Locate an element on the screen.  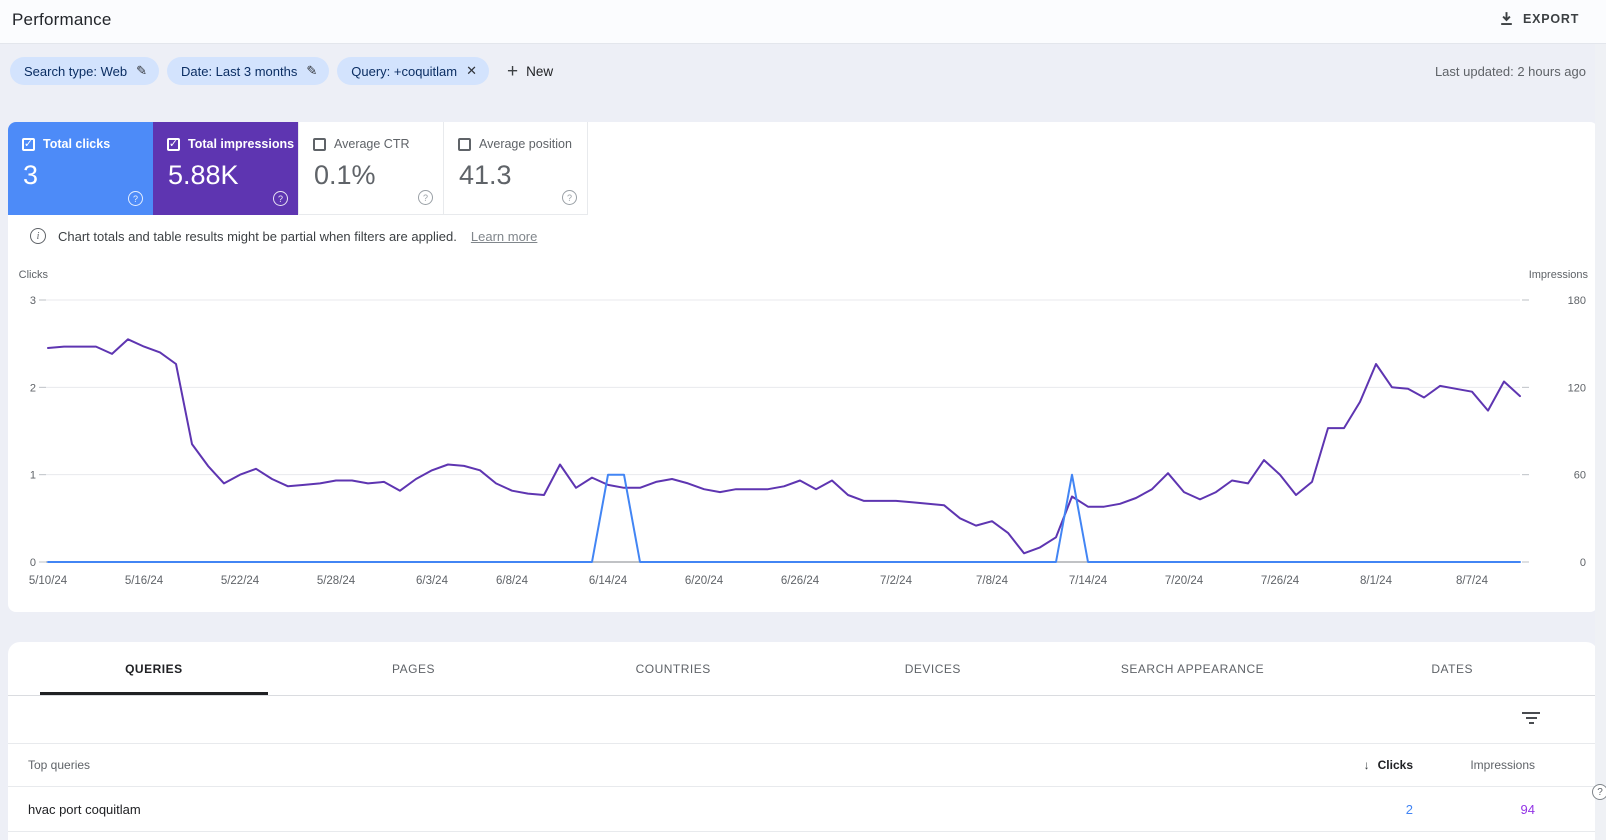
clicks-cell: 2 is located at coordinates (1409, 809).